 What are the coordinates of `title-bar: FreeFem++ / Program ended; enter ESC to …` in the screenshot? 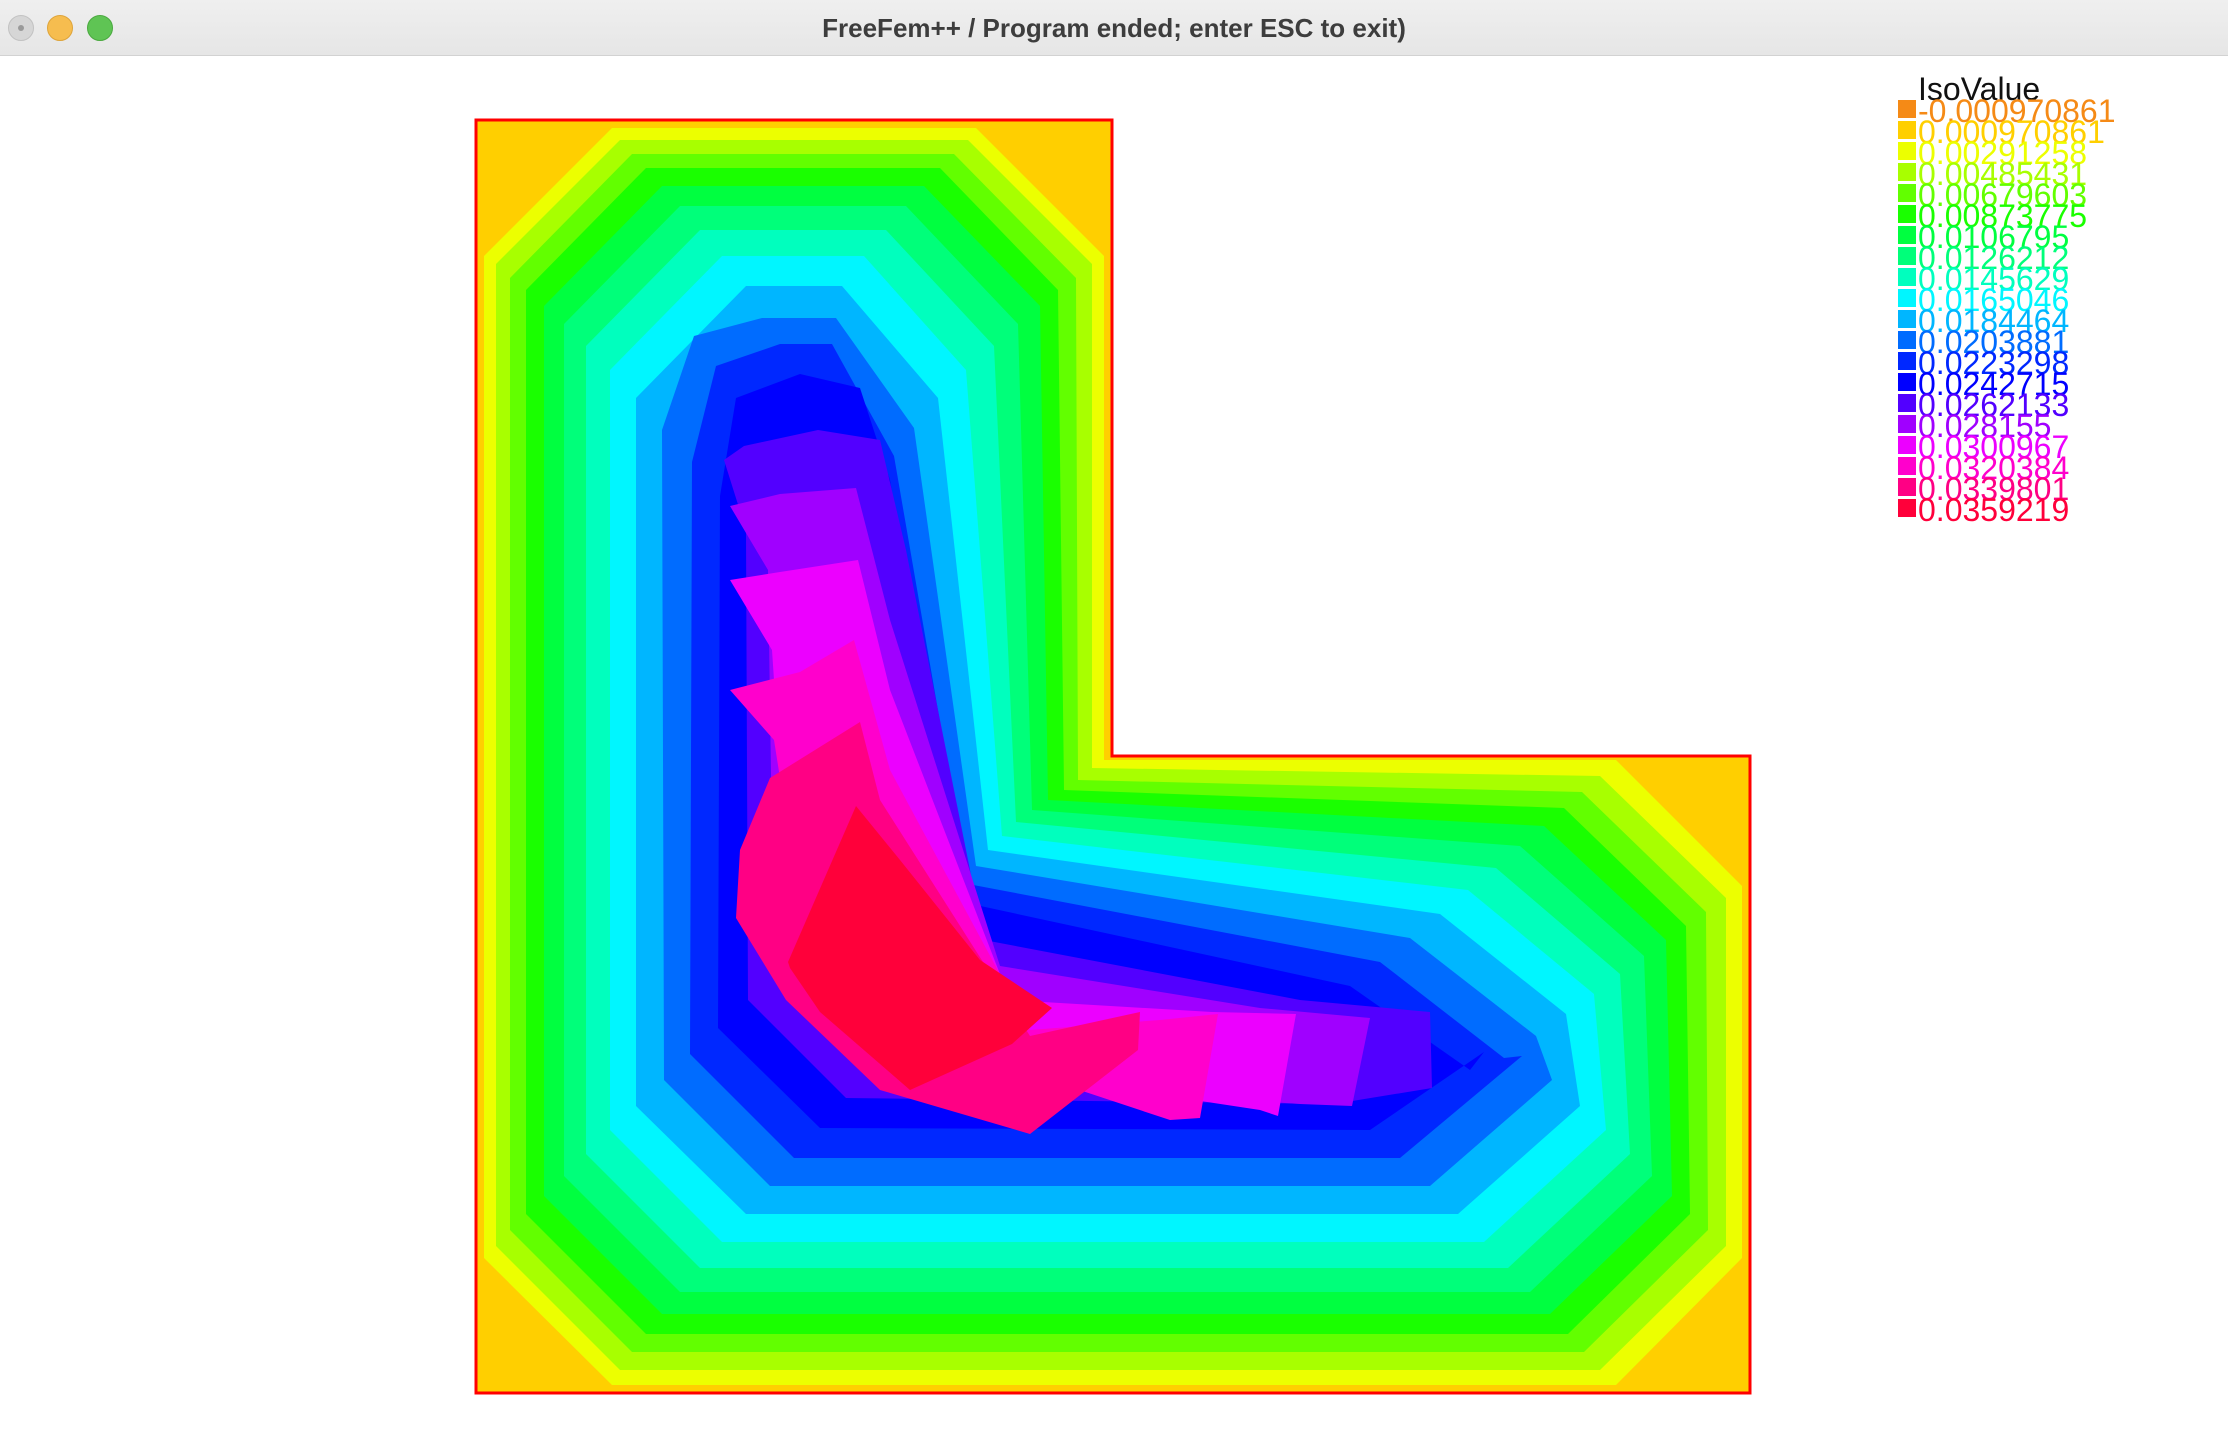 It's located at (1114, 28).